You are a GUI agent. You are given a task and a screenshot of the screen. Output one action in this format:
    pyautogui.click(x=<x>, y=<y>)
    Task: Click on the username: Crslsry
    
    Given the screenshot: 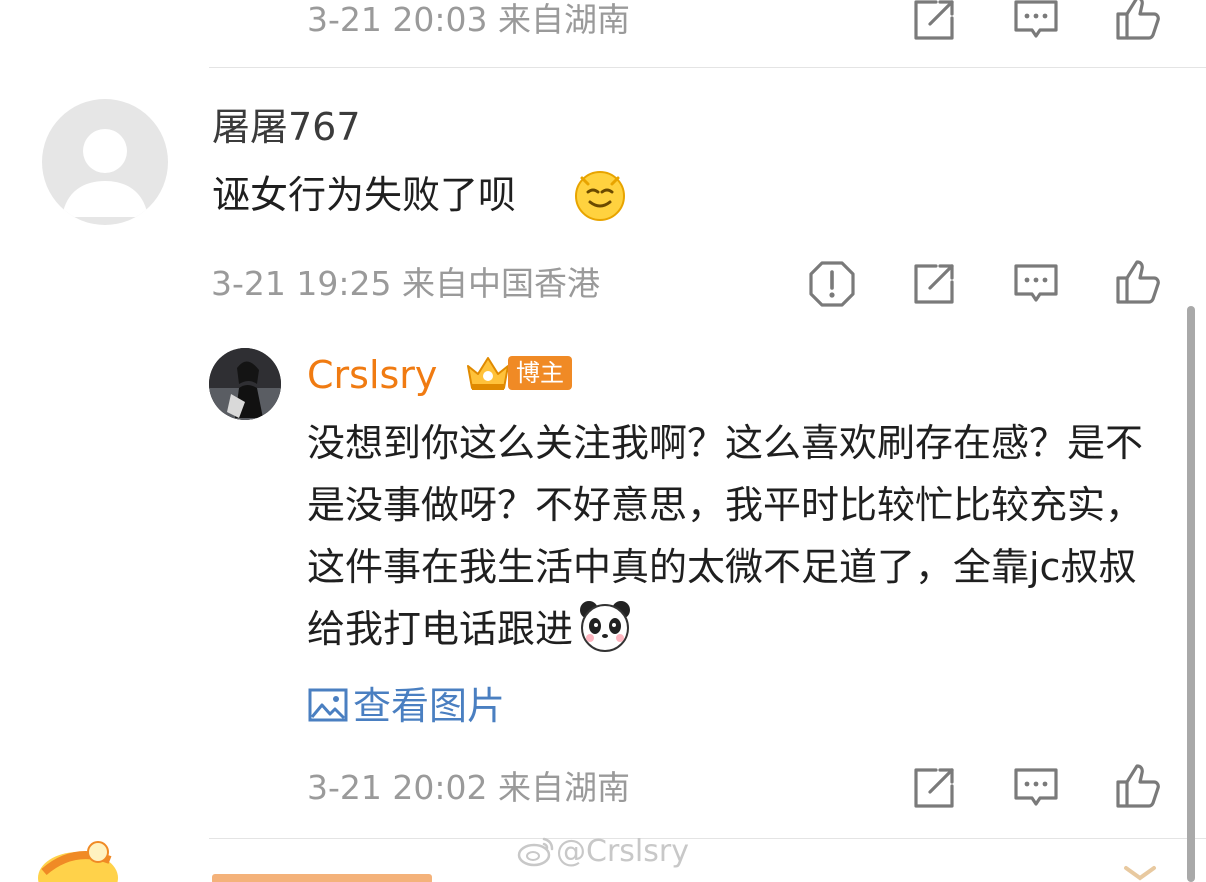 What is the action you would take?
    pyautogui.click(x=372, y=375)
    